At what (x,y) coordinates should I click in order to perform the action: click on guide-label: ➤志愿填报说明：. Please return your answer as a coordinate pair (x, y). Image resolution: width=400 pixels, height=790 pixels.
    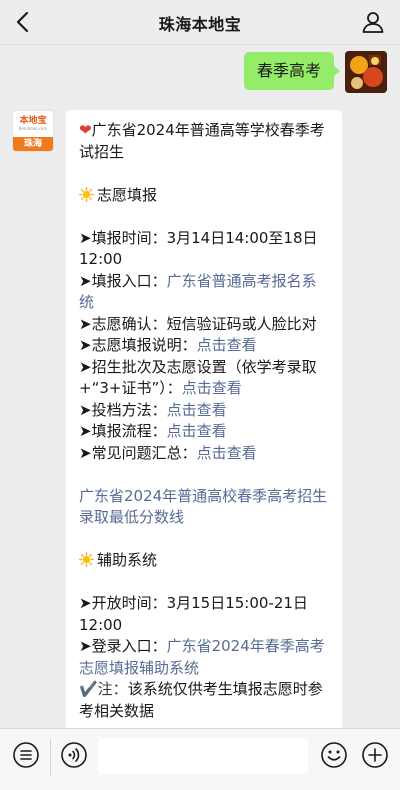
    Looking at the image, I should click on (138, 345).